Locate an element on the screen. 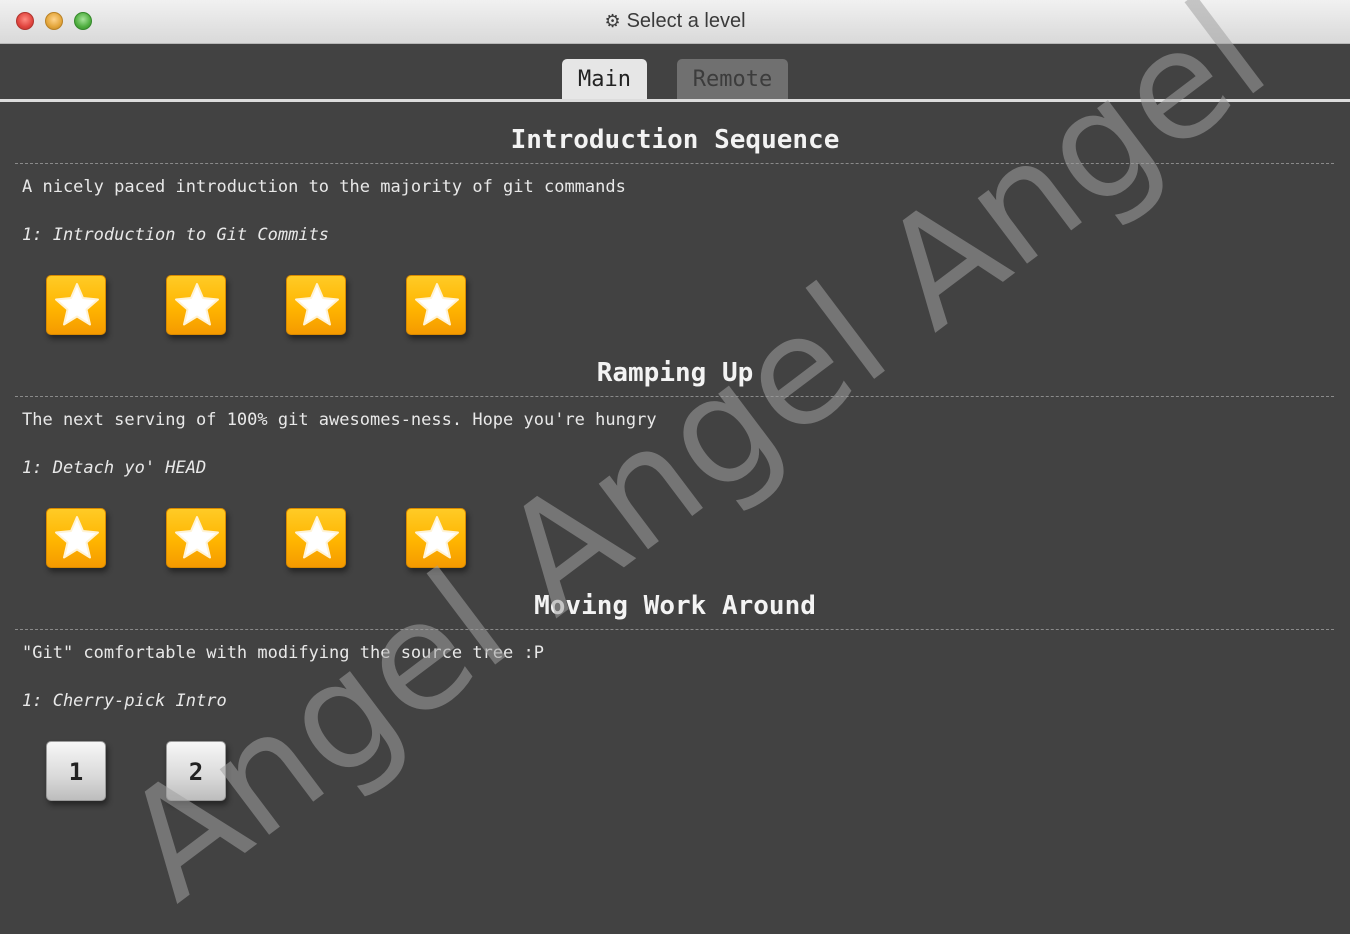  current-level-name: 1: Cherry-pick Intro is located at coordinates (124, 701).